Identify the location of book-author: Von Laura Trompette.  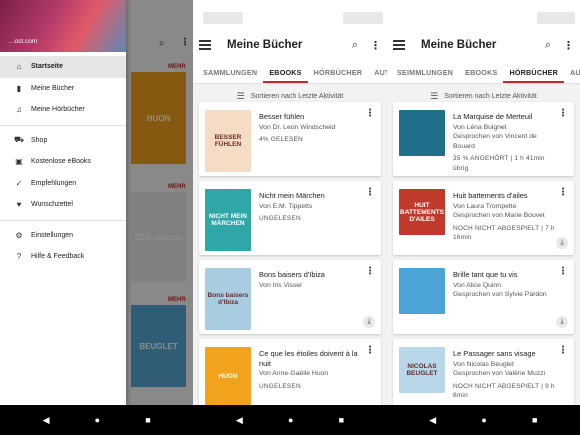
(485, 206).